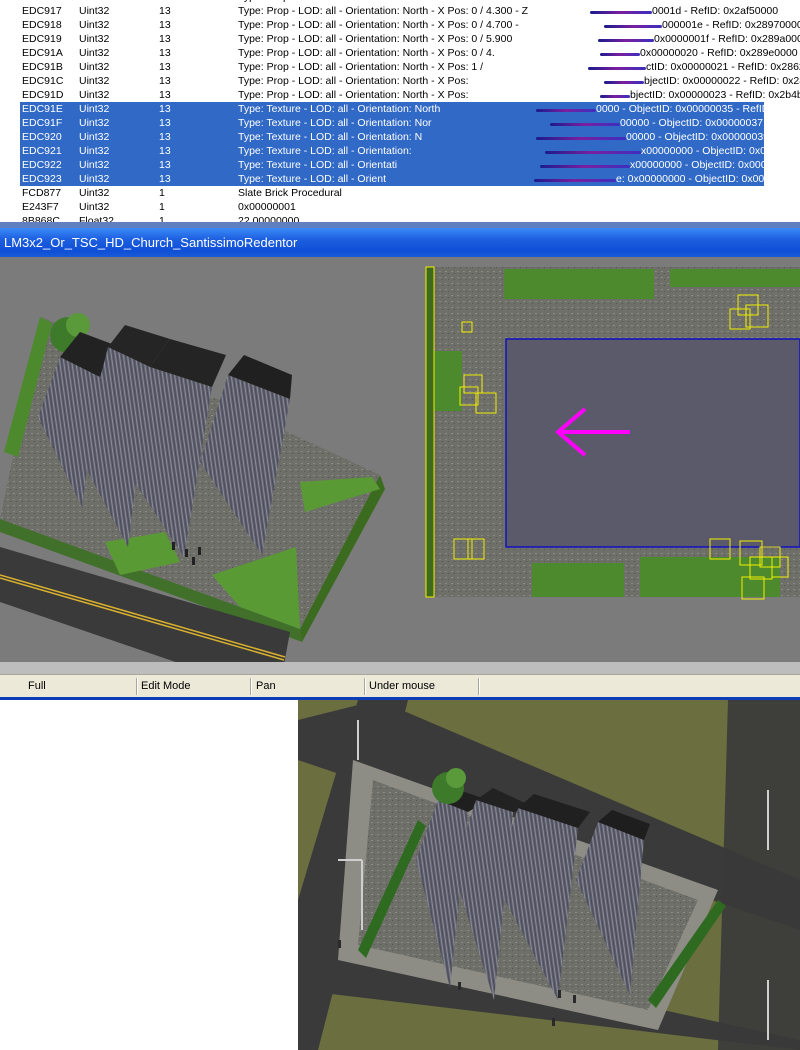 Image resolution: width=800 pixels, height=1050 pixels. I want to click on cell-id: EDC923, so click(42, 179).